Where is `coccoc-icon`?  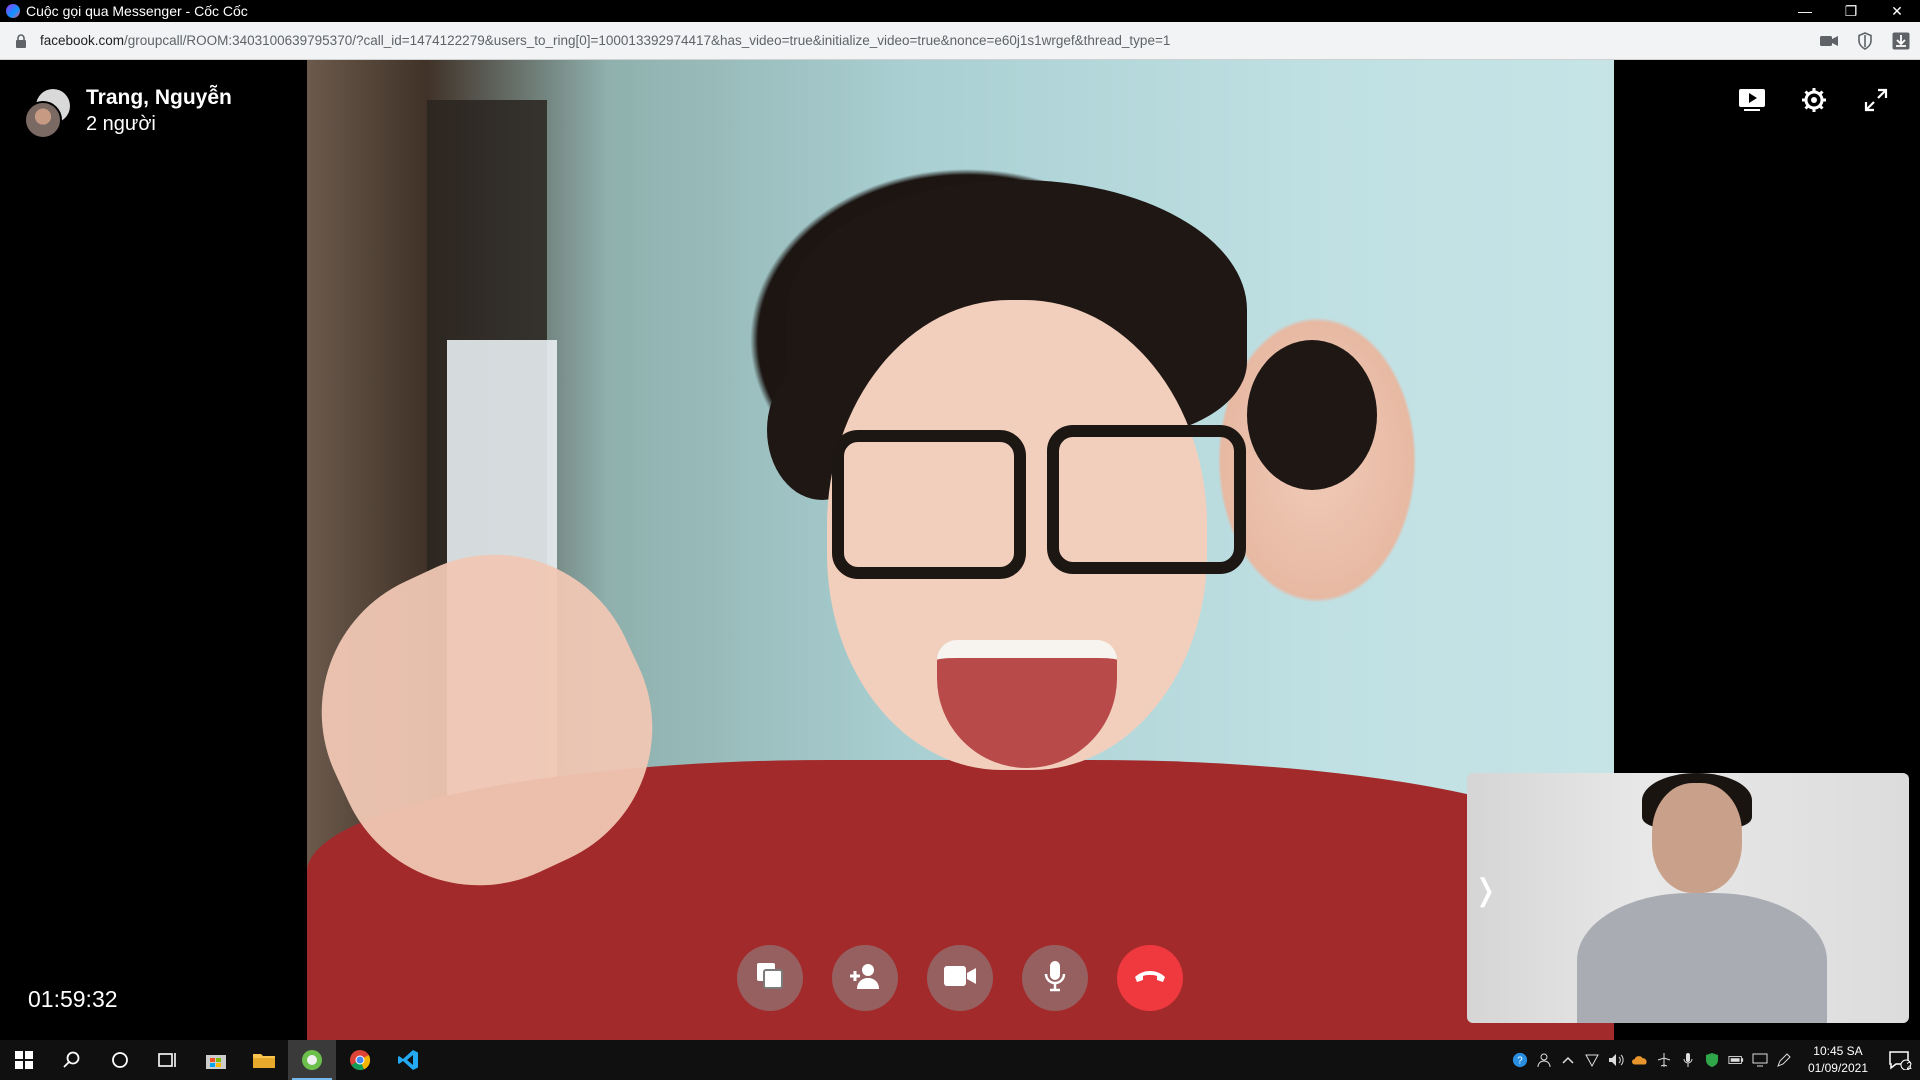
coccoc-icon is located at coordinates (312, 1060).